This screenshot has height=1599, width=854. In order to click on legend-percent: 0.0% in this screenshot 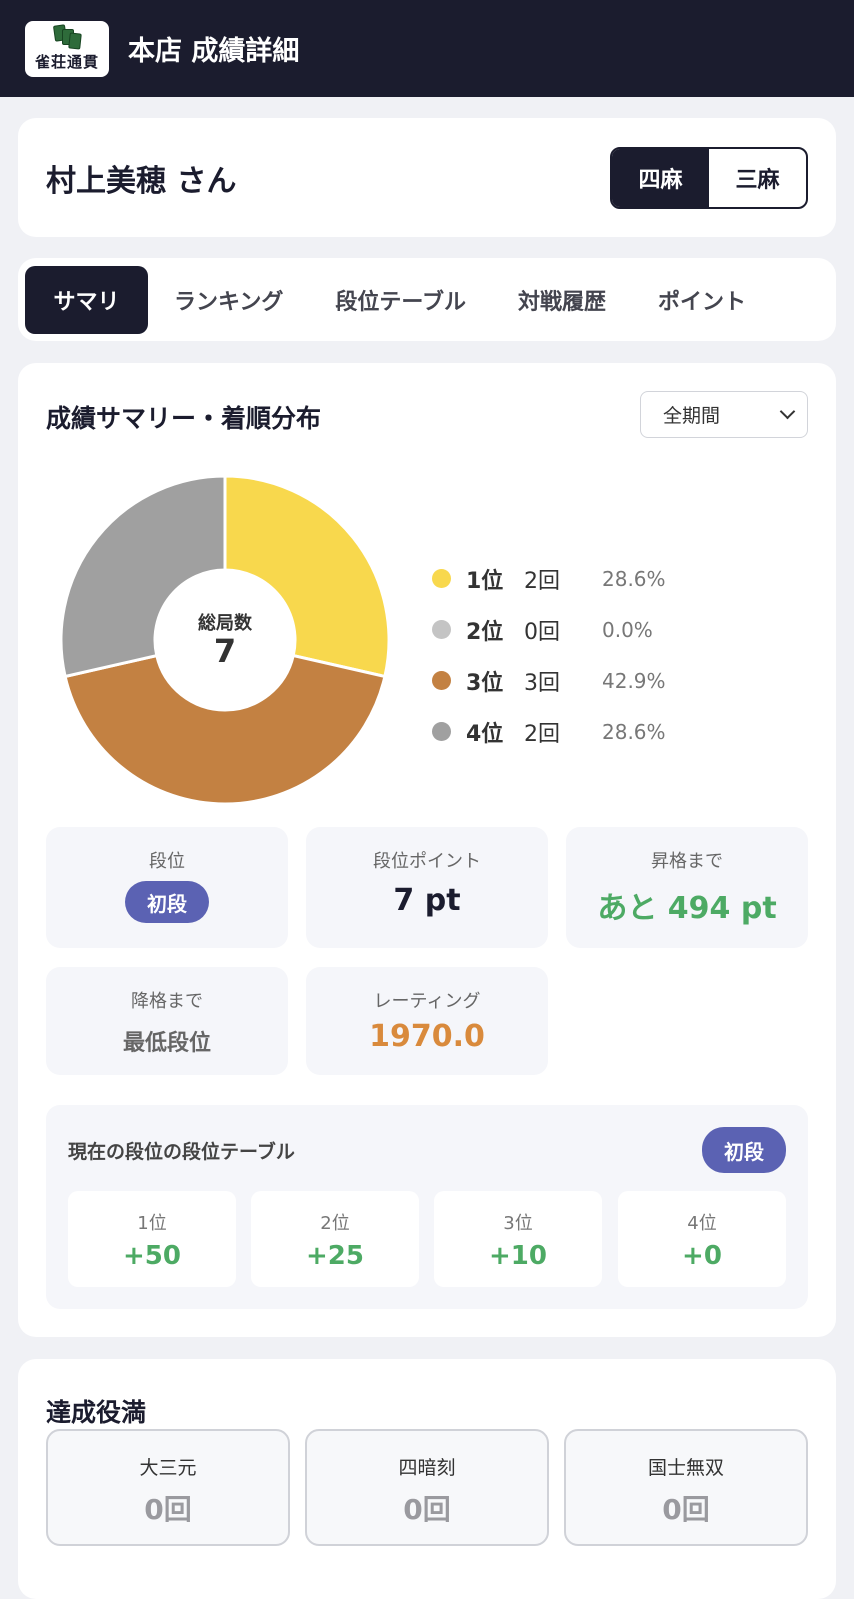, I will do `click(627, 629)`.